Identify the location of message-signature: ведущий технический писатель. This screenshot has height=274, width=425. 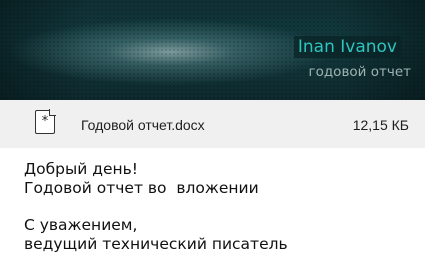
(156, 244).